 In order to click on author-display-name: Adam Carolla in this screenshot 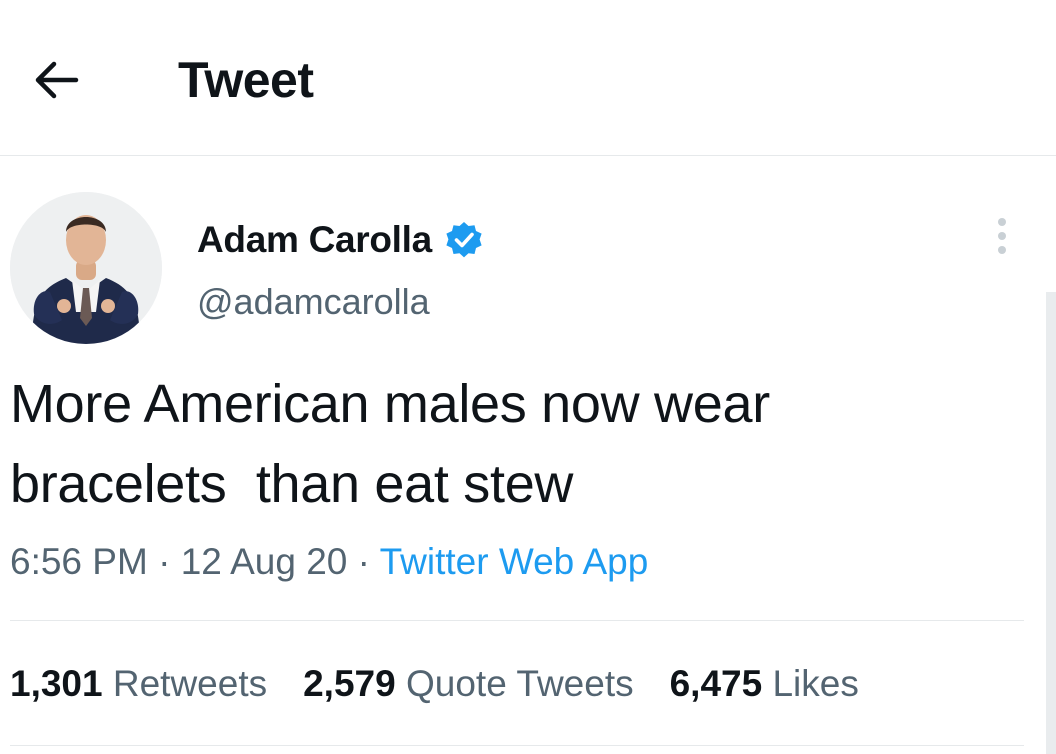, I will do `click(314, 240)`.